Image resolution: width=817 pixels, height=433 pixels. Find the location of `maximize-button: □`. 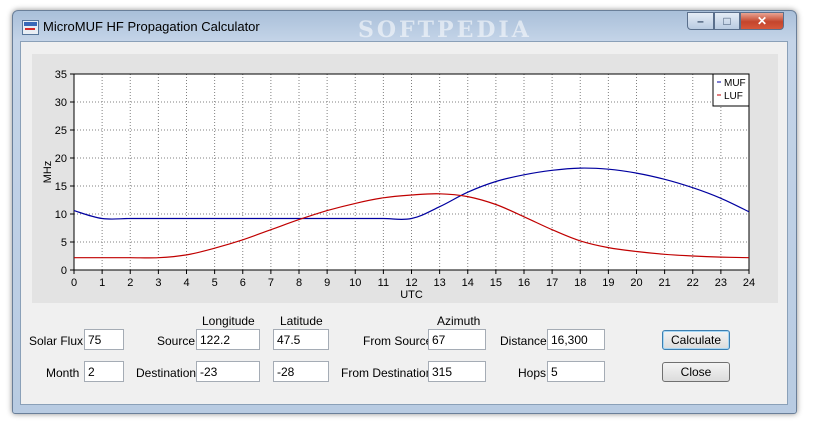

maximize-button: □ is located at coordinates (727, 21).